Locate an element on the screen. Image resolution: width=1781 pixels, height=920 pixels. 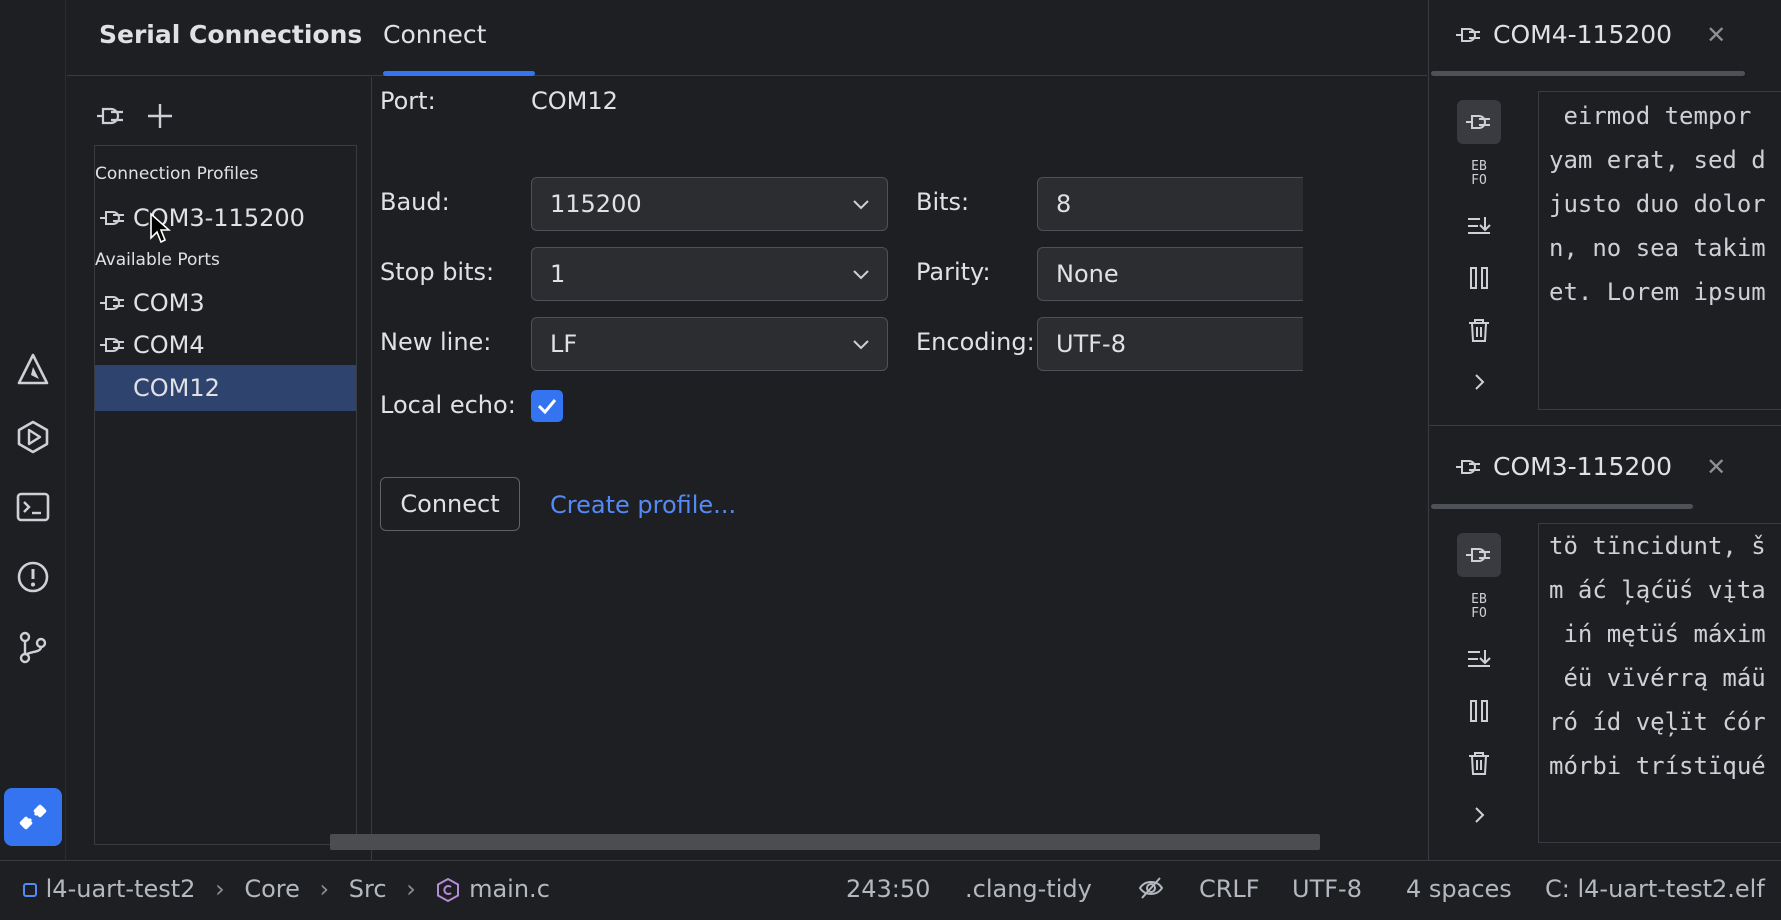
terminal-line: eirmod tempor is located at coordinates (1650, 116).